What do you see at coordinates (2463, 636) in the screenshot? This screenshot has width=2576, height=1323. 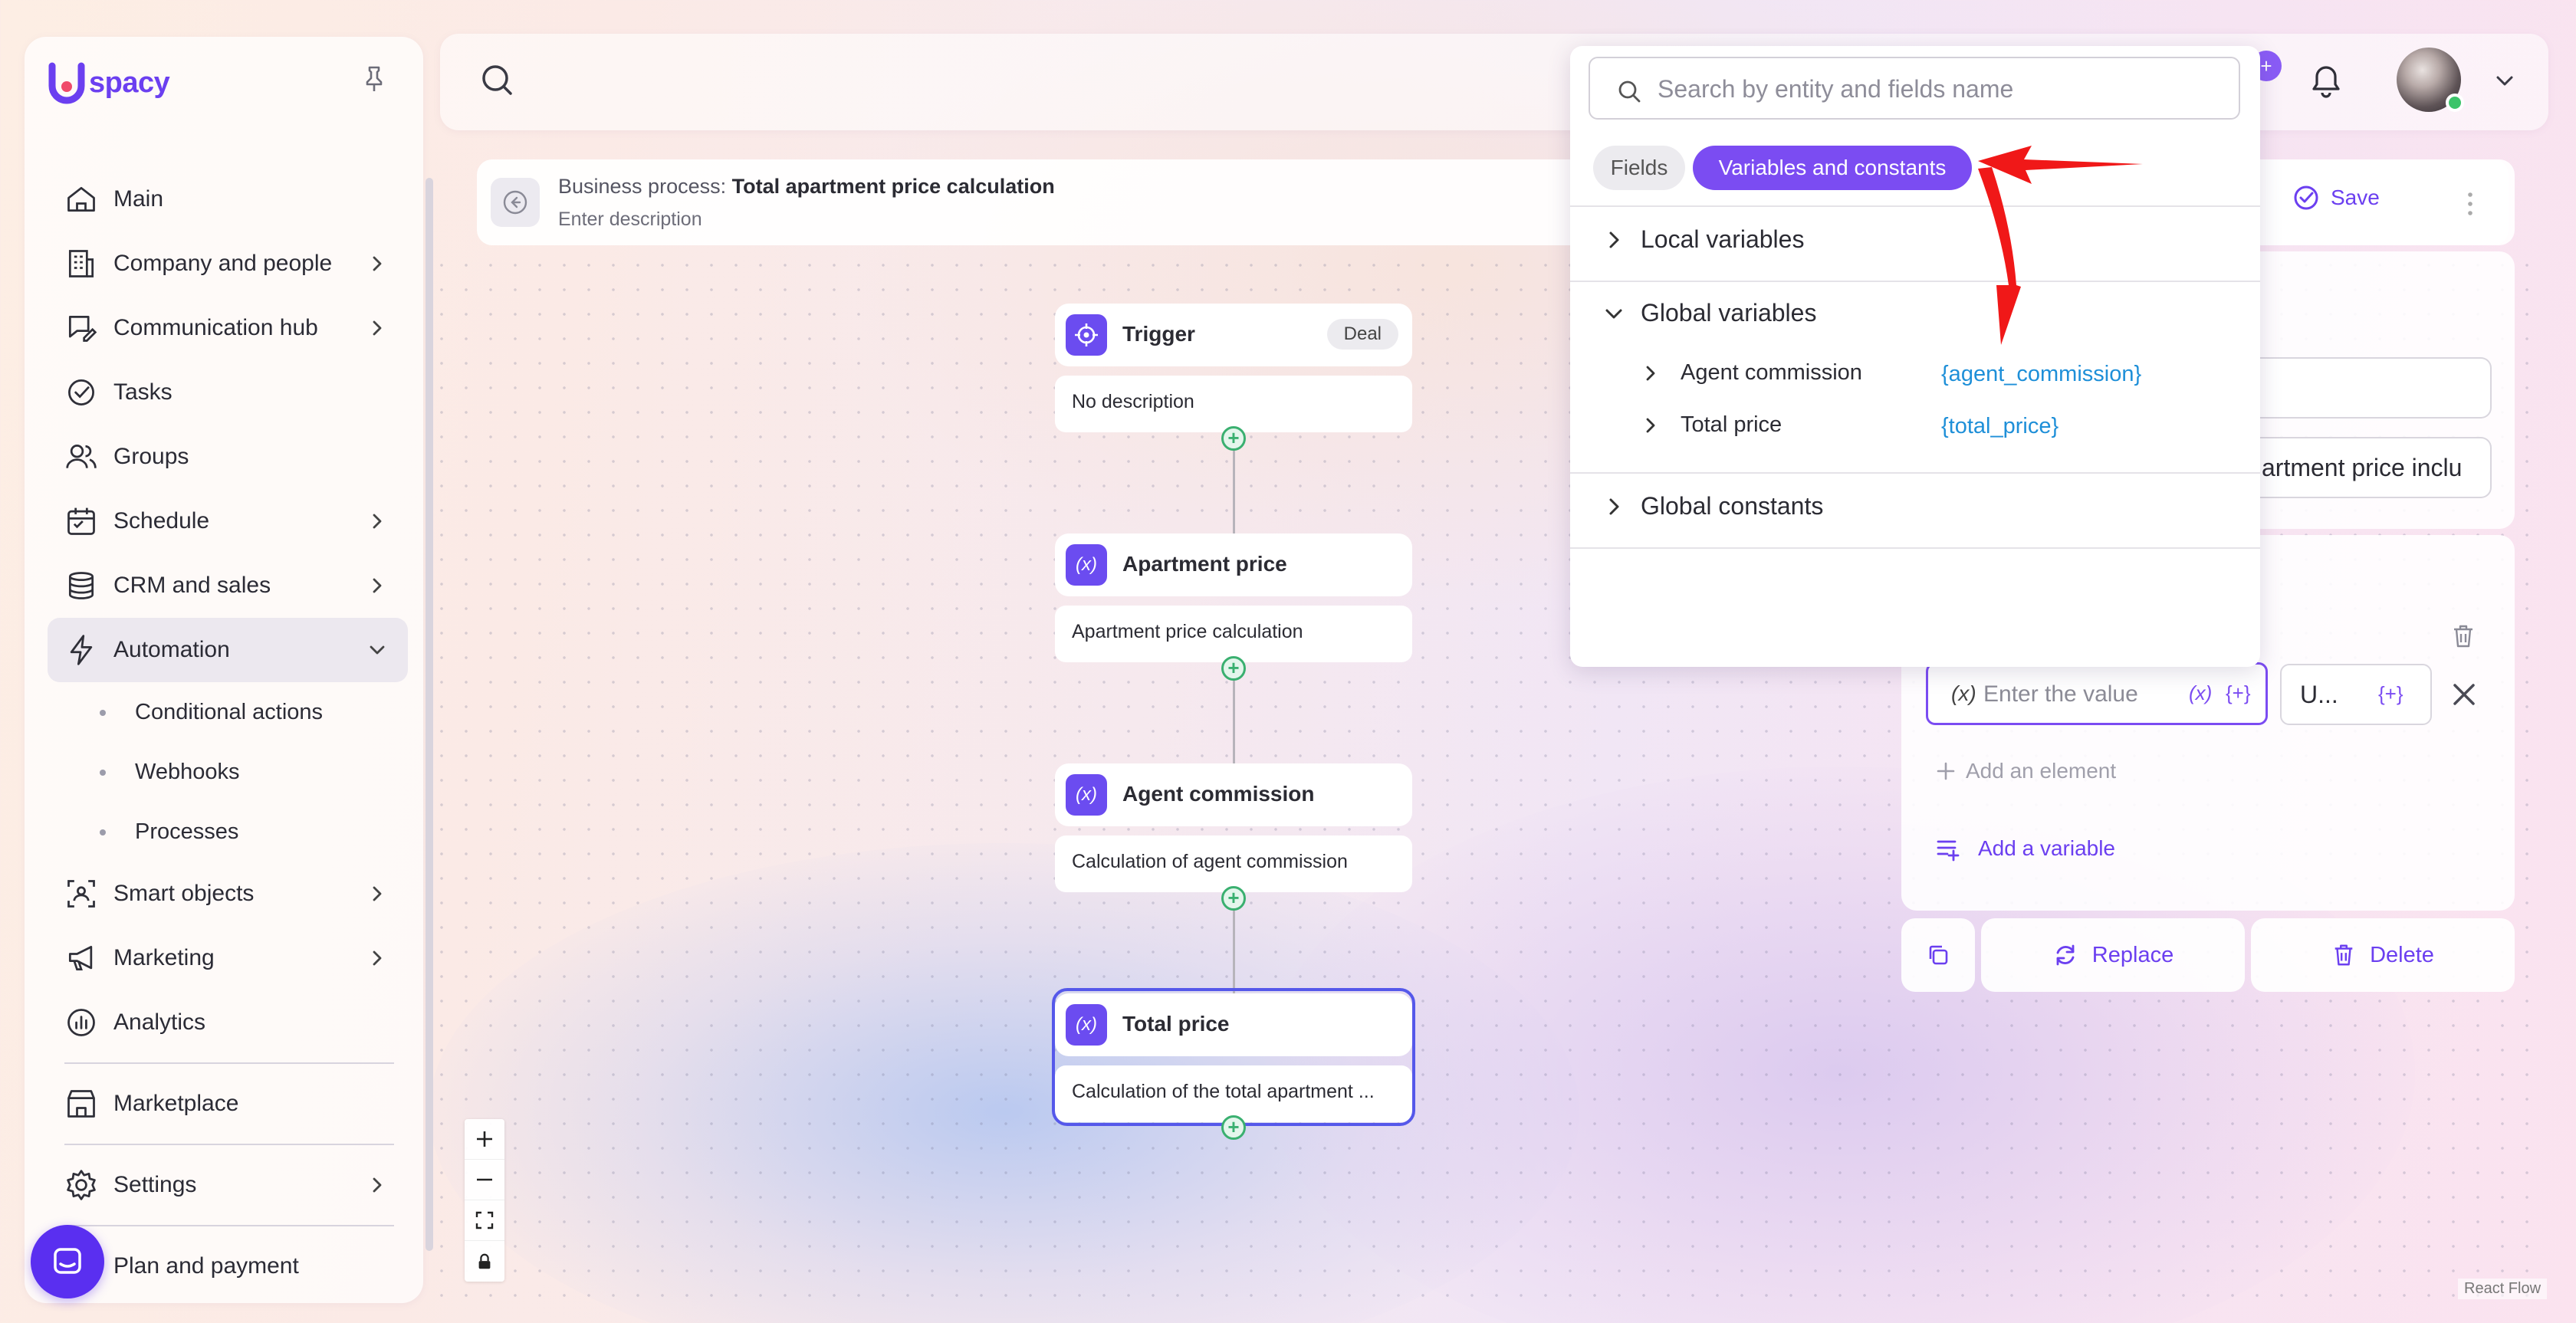 I see `trash-icon` at bounding box center [2463, 636].